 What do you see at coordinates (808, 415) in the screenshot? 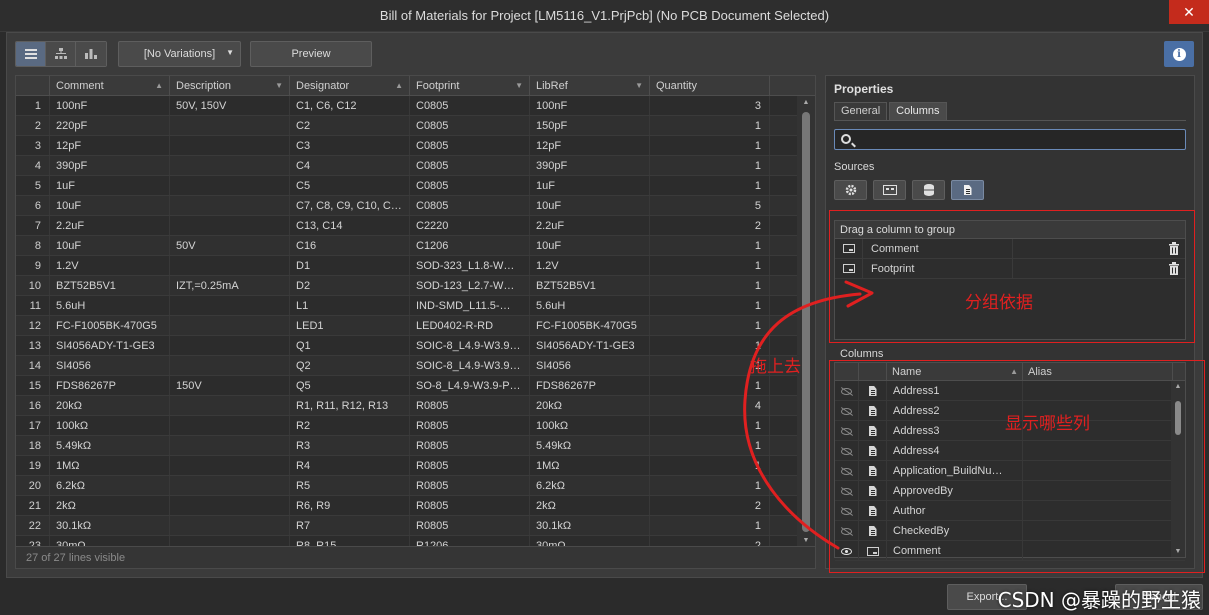
I see `drag-arrow-annotation` at bounding box center [808, 415].